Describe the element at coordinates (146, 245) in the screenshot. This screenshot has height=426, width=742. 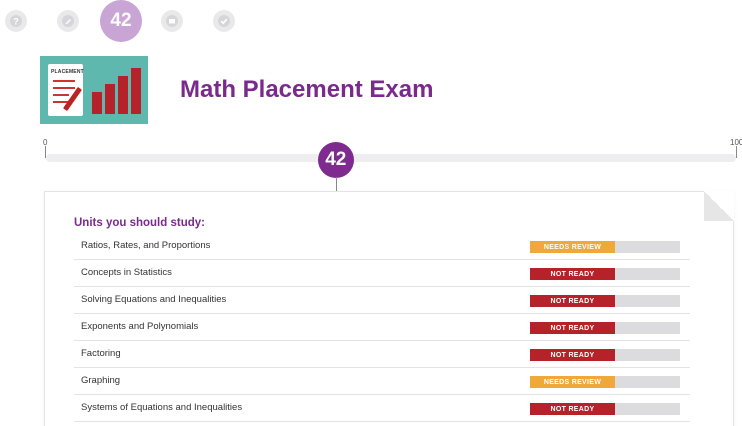
I see `unit-name: Ratios, Rates, and Proportions` at that location.